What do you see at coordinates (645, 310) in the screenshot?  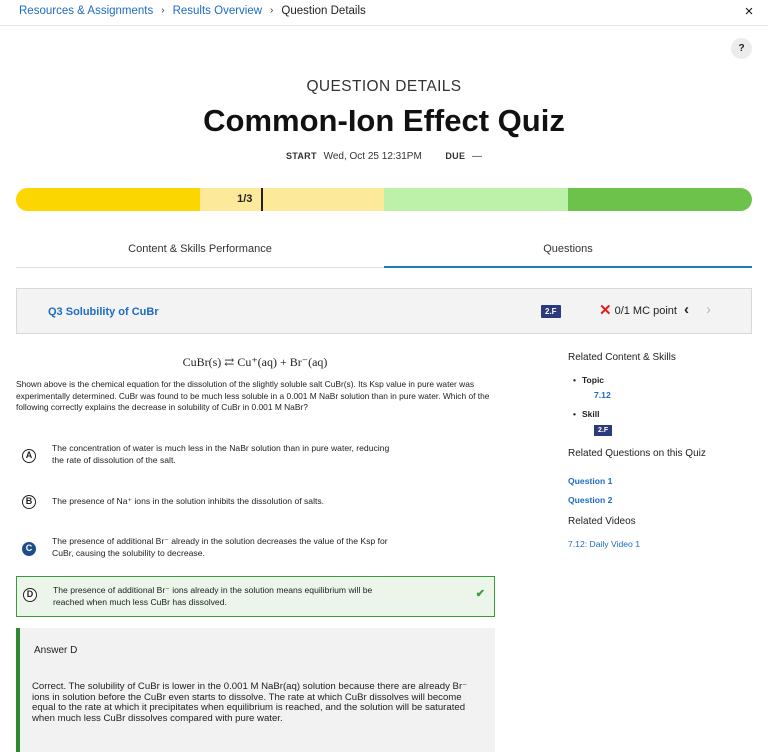 I see `score-text: 0/1 MC point` at bounding box center [645, 310].